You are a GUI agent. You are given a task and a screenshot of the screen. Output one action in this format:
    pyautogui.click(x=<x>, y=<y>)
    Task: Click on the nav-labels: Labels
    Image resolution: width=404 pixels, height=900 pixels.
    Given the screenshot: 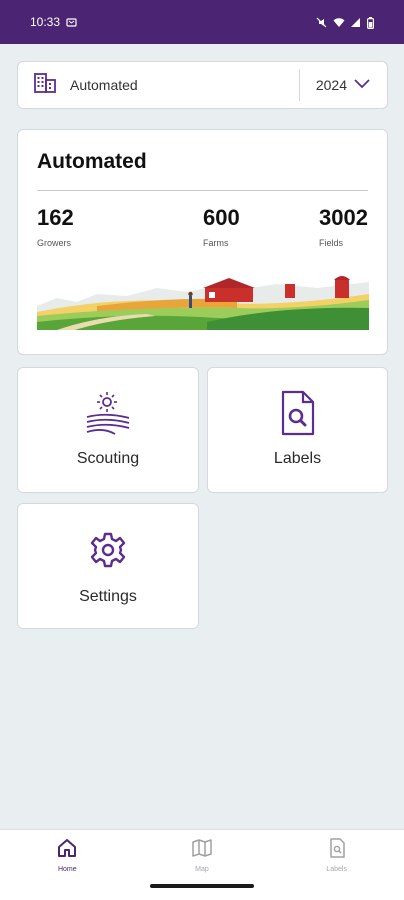 What is the action you would take?
    pyautogui.click(x=337, y=851)
    